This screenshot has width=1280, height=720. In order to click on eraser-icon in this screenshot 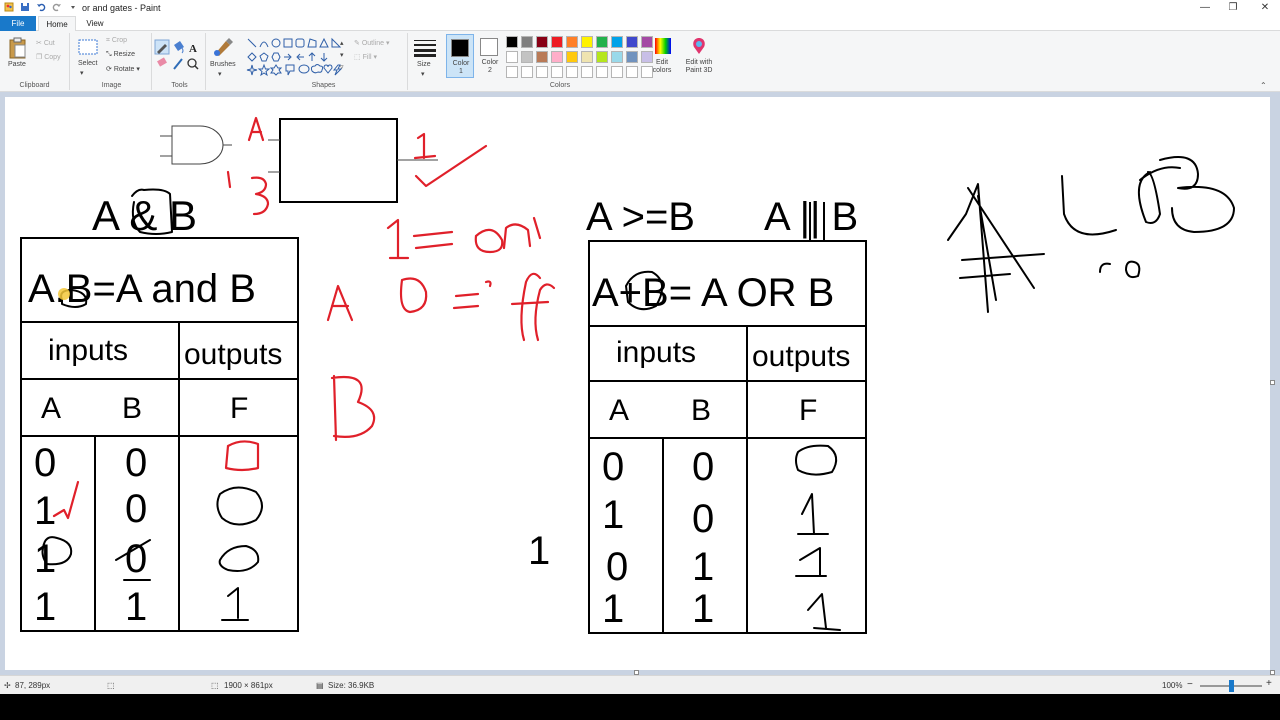, I will do `click(162, 62)`.